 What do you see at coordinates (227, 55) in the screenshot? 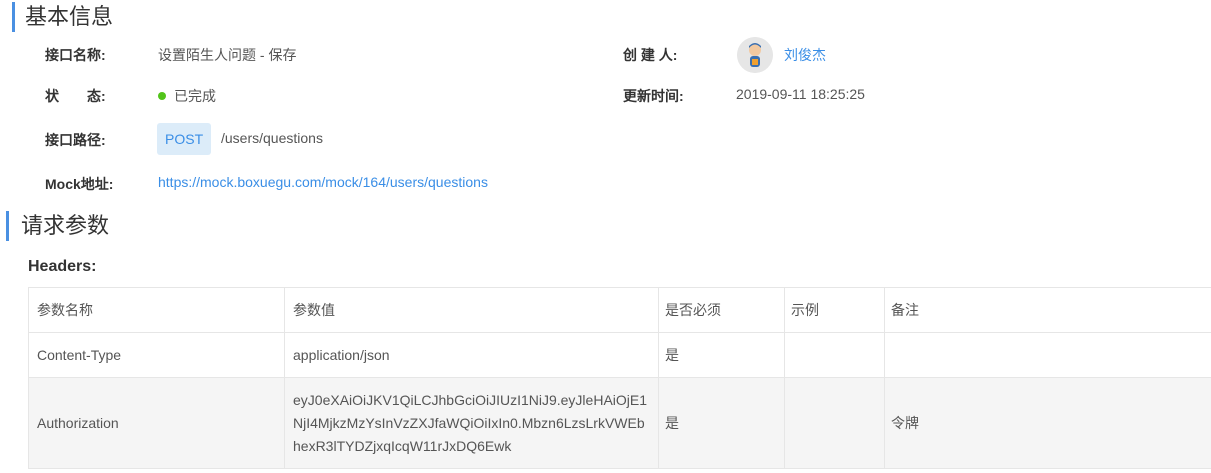
I see `api-name-value: 设置陌生人问题 - 保存` at bounding box center [227, 55].